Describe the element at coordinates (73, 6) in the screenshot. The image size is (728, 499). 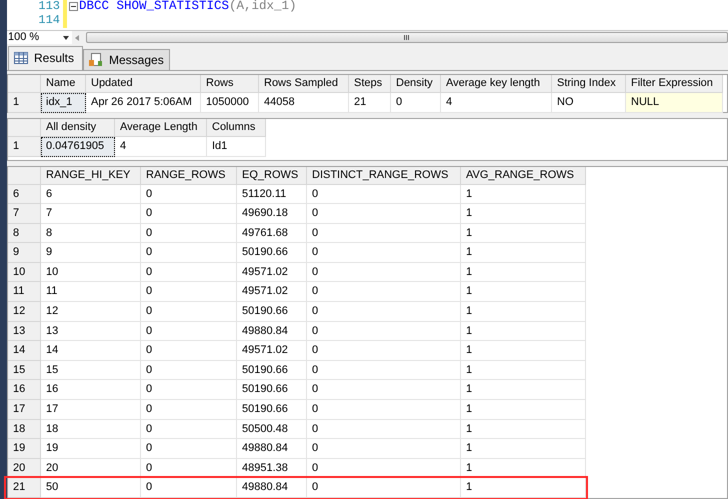
I see `collapse-icon` at that location.